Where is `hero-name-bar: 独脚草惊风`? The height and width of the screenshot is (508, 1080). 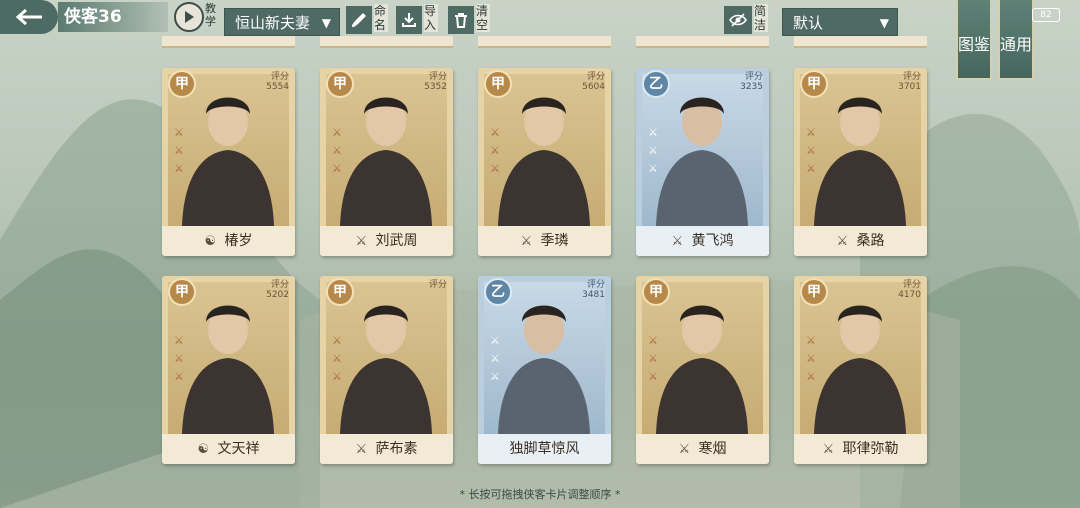 hero-name-bar: 独脚草惊风 is located at coordinates (544, 449).